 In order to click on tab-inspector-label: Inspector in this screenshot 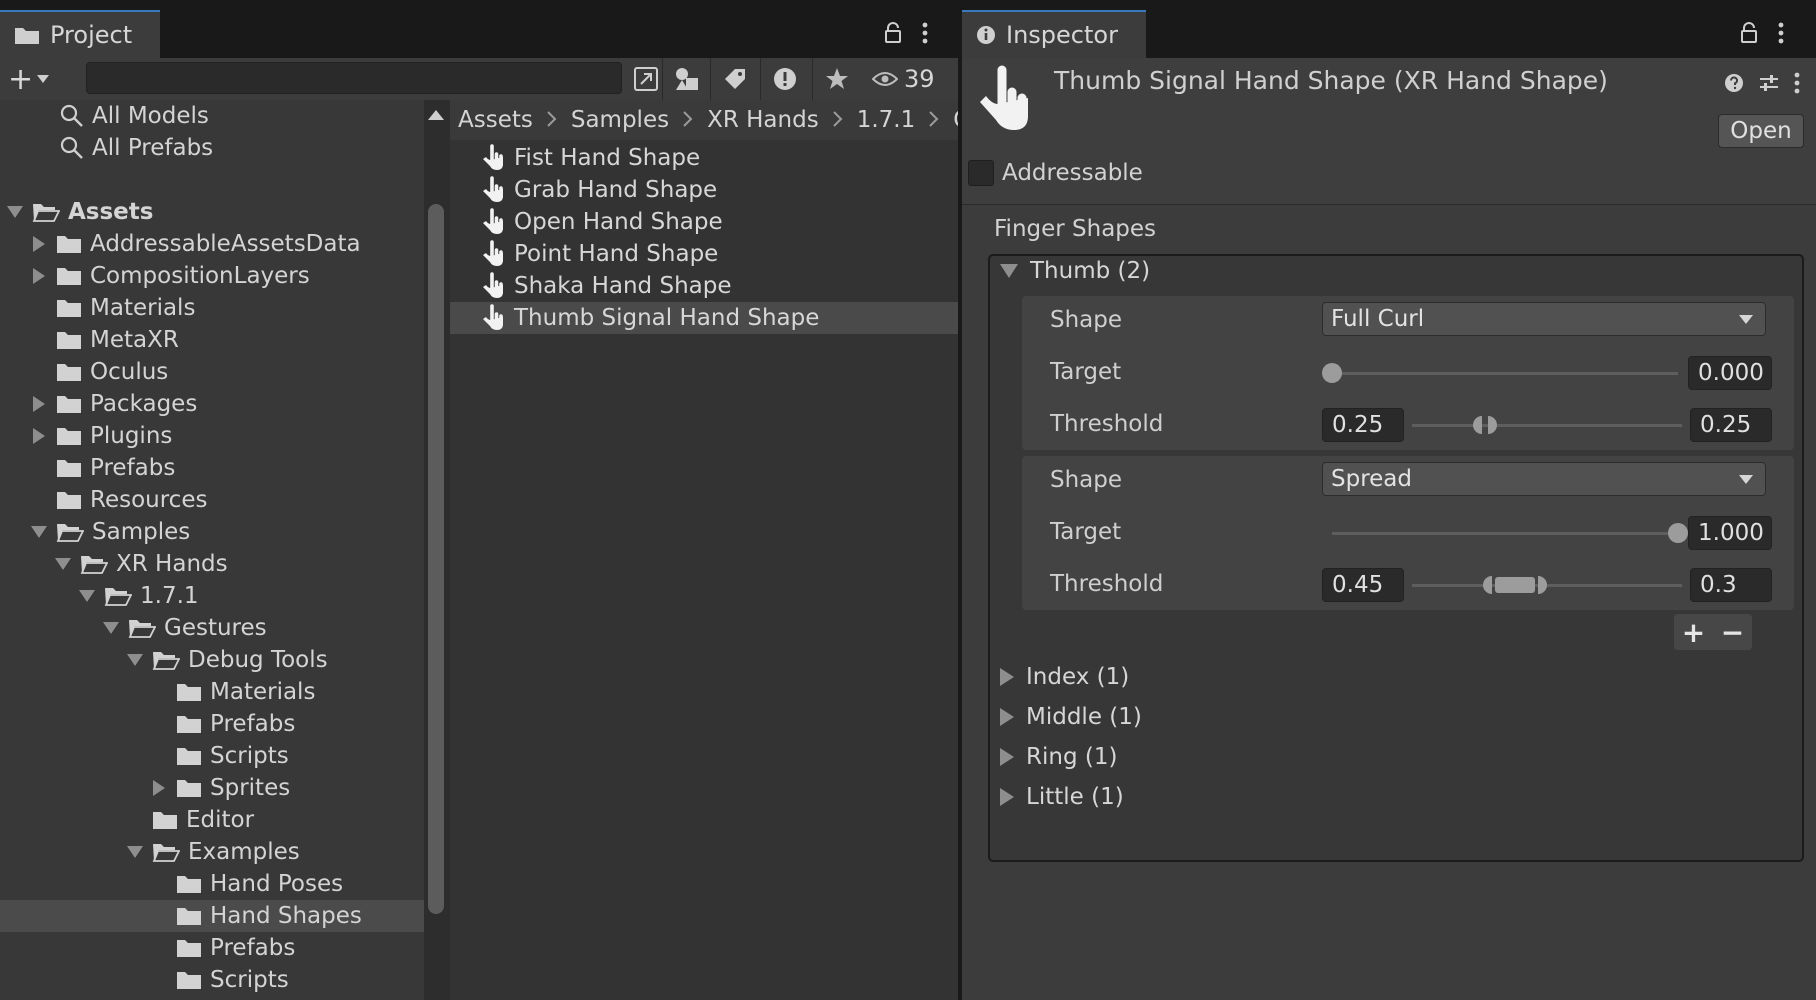, I will do `click(1062, 35)`.